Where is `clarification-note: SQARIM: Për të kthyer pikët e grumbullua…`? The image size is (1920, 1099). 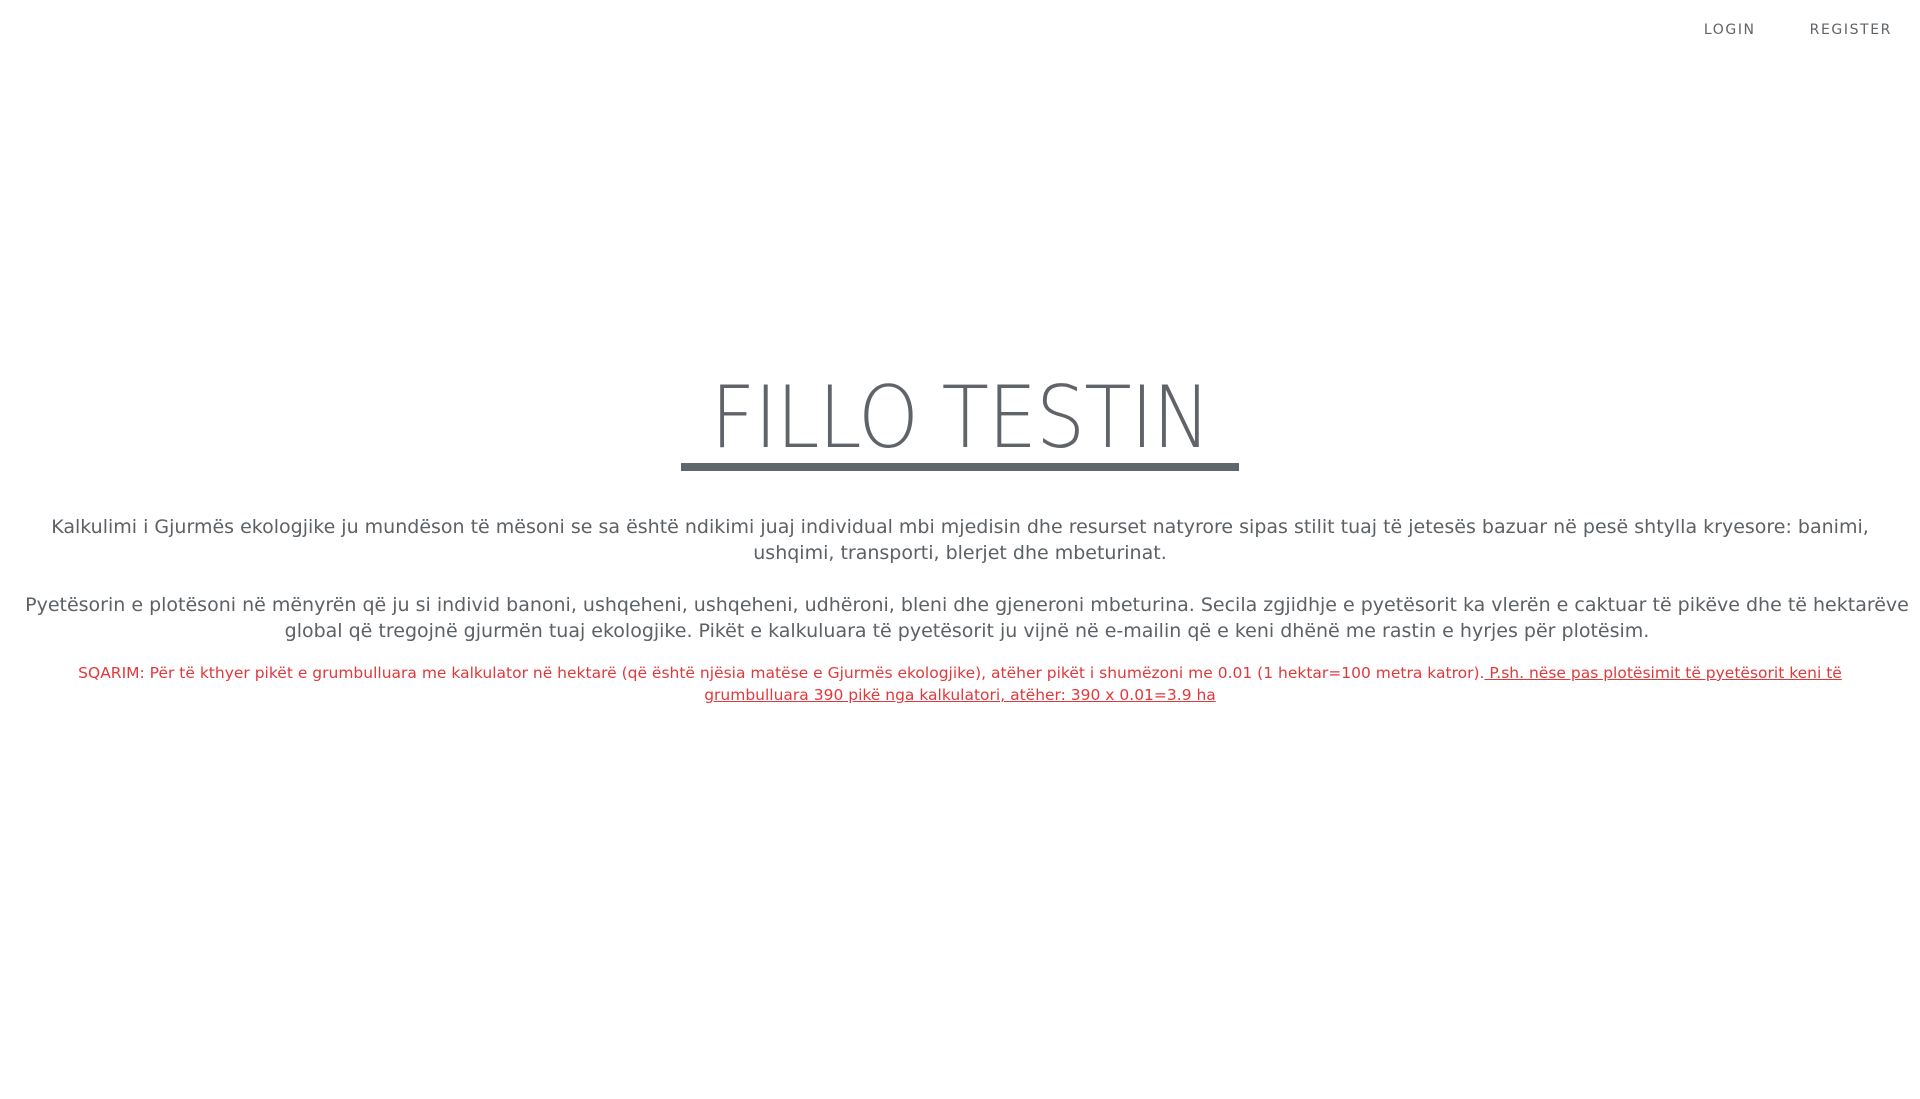 clarification-note: SQARIM: Për të kthyer pikët e grumbullua… is located at coordinates (960, 684).